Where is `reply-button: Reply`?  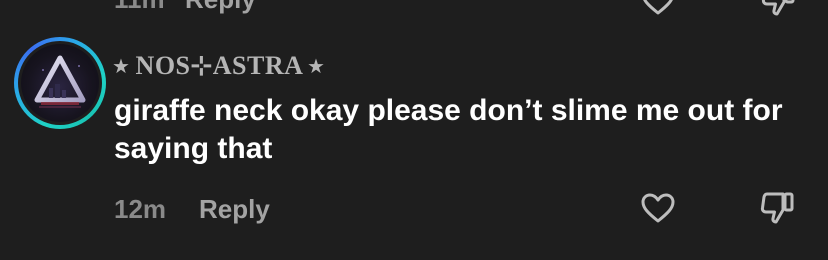
reply-button: Reply is located at coordinates (234, 209).